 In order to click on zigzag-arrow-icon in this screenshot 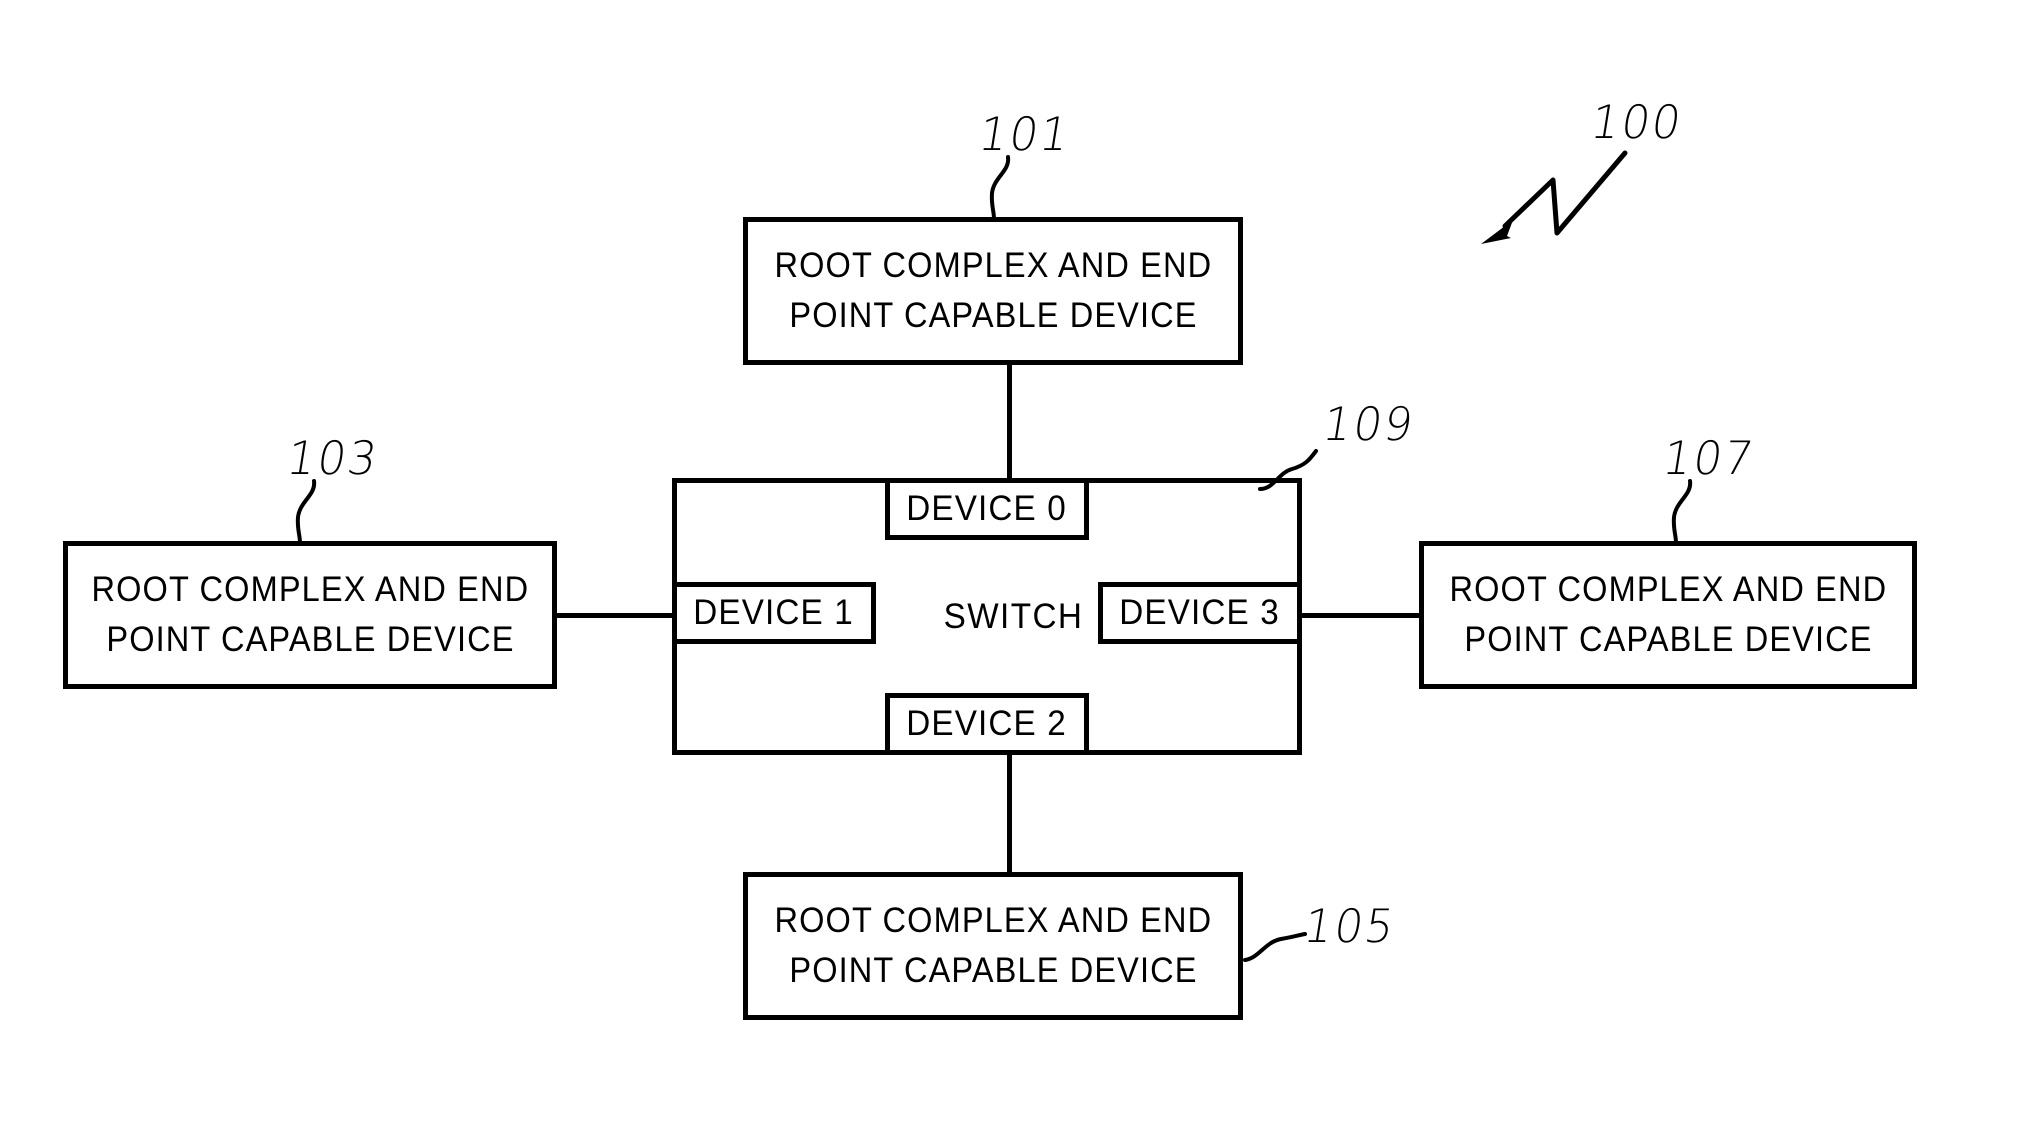, I will do `click(1554, 197)`.